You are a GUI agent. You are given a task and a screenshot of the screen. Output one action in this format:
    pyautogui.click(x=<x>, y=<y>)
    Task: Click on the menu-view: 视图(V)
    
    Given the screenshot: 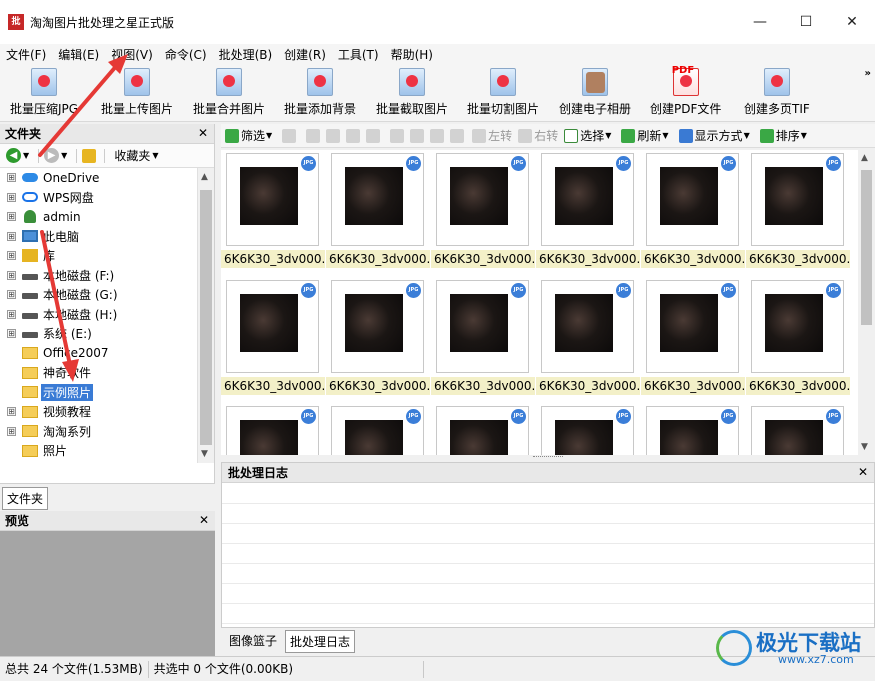 What is the action you would take?
    pyautogui.click(x=132, y=54)
    